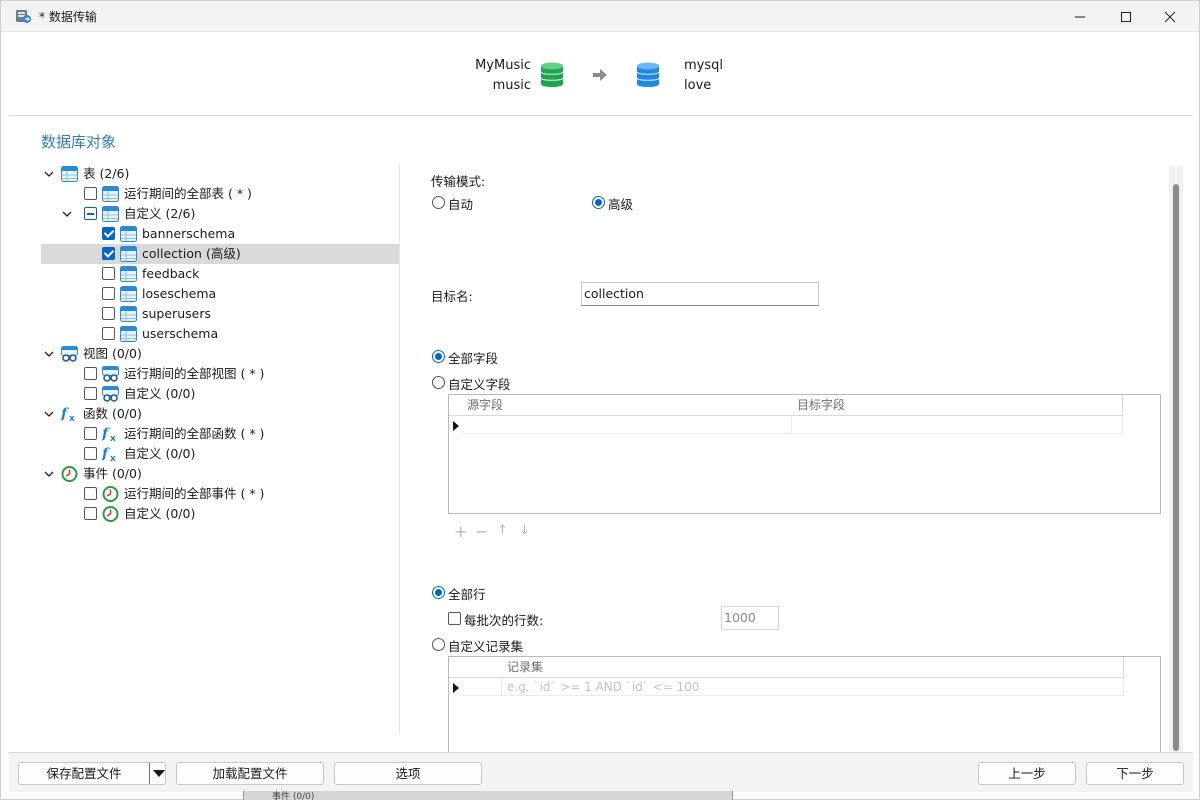 The image size is (1200, 800). Describe the element at coordinates (479, 383) in the screenshot. I see `custom-fields-label: 自定义字段` at that location.